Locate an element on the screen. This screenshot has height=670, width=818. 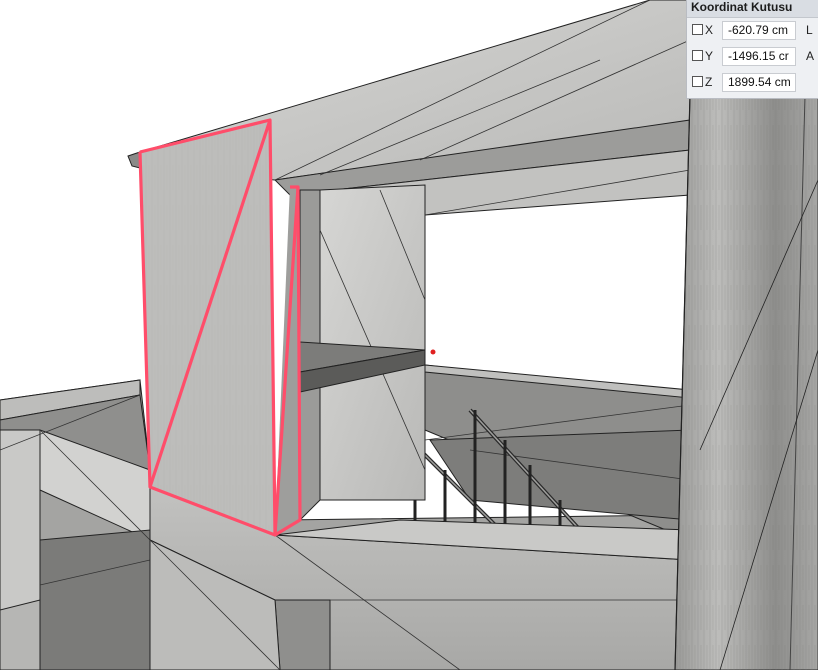
coordinate-row-y: Y -1496.15 cr A is located at coordinates (752, 57).